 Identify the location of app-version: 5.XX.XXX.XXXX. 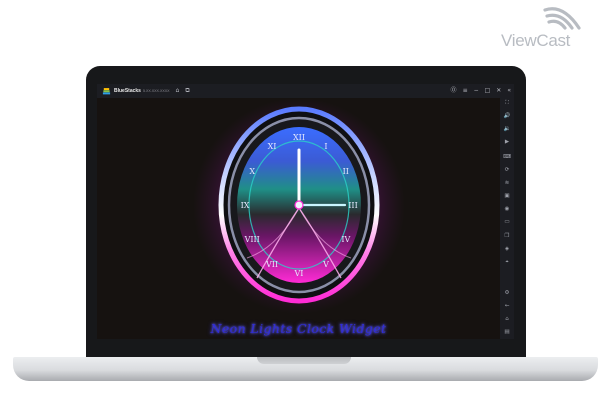
(156, 91).